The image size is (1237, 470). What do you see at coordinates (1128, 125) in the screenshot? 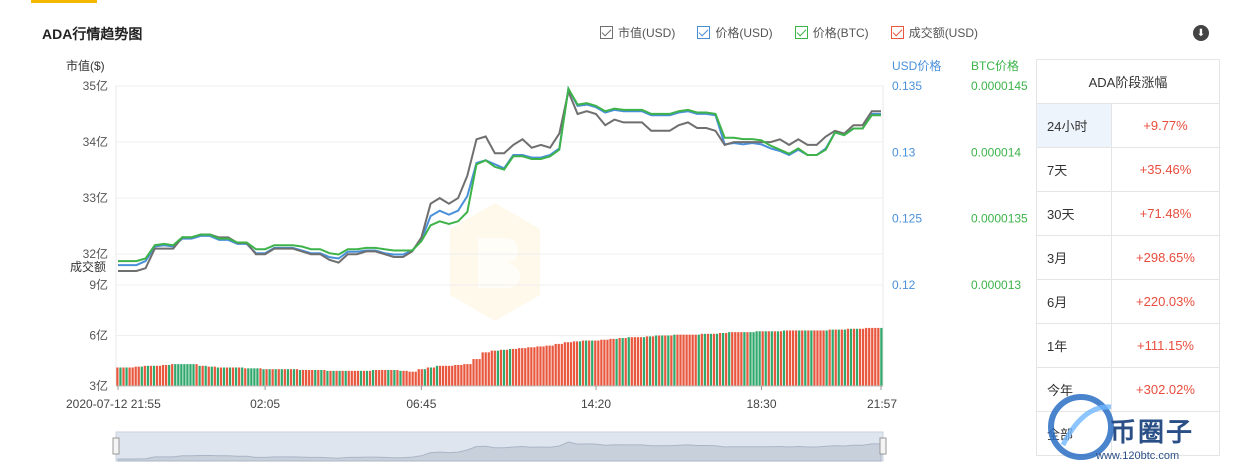
I see `table-row: 24小时 +9.77%` at bounding box center [1128, 125].